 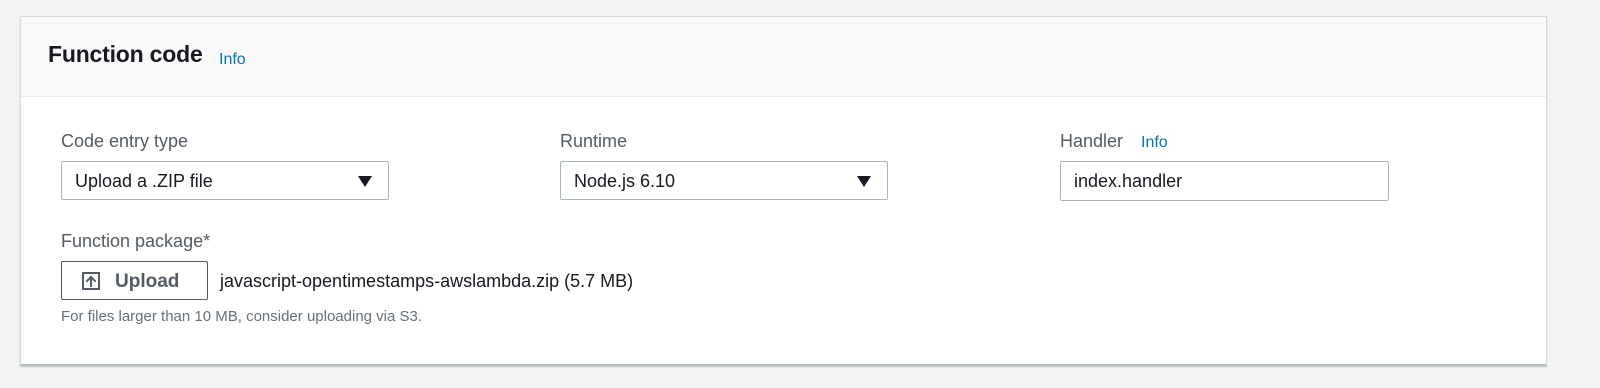 I want to click on upload-icon, so click(x=91, y=281).